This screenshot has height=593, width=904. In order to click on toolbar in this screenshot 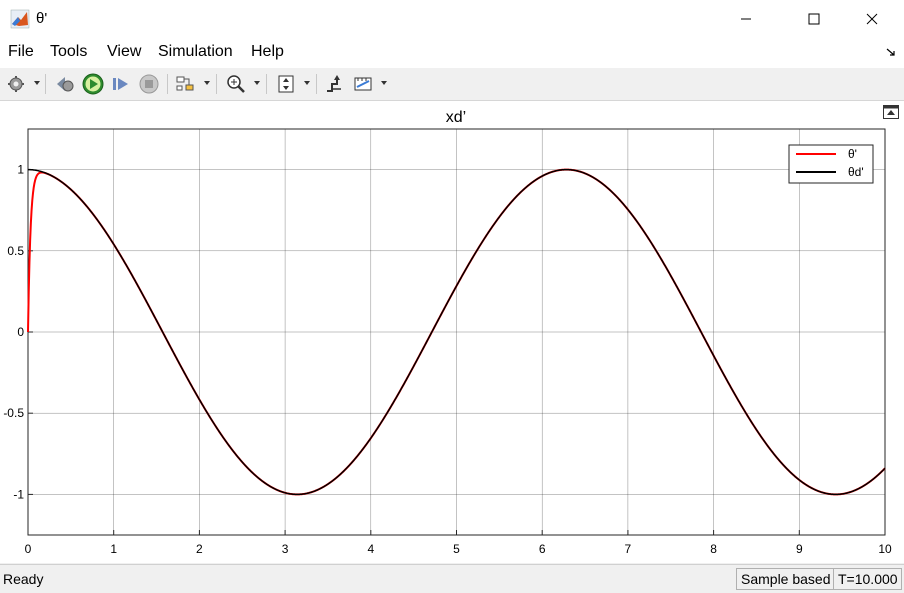, I will do `click(452, 84)`.